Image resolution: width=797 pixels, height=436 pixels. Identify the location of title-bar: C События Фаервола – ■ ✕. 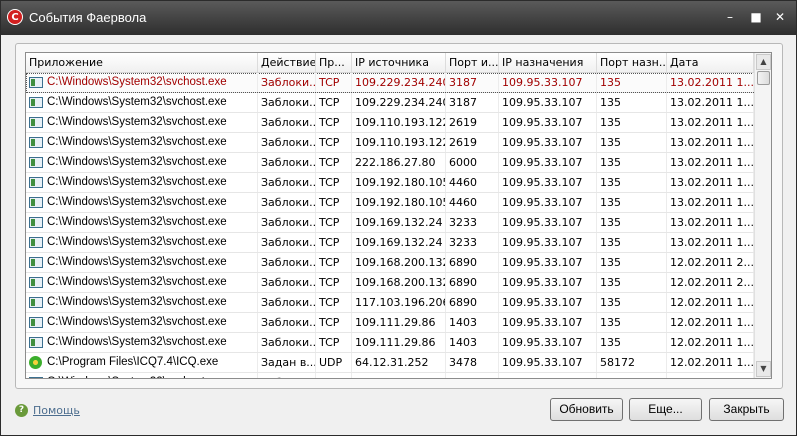
(398, 18).